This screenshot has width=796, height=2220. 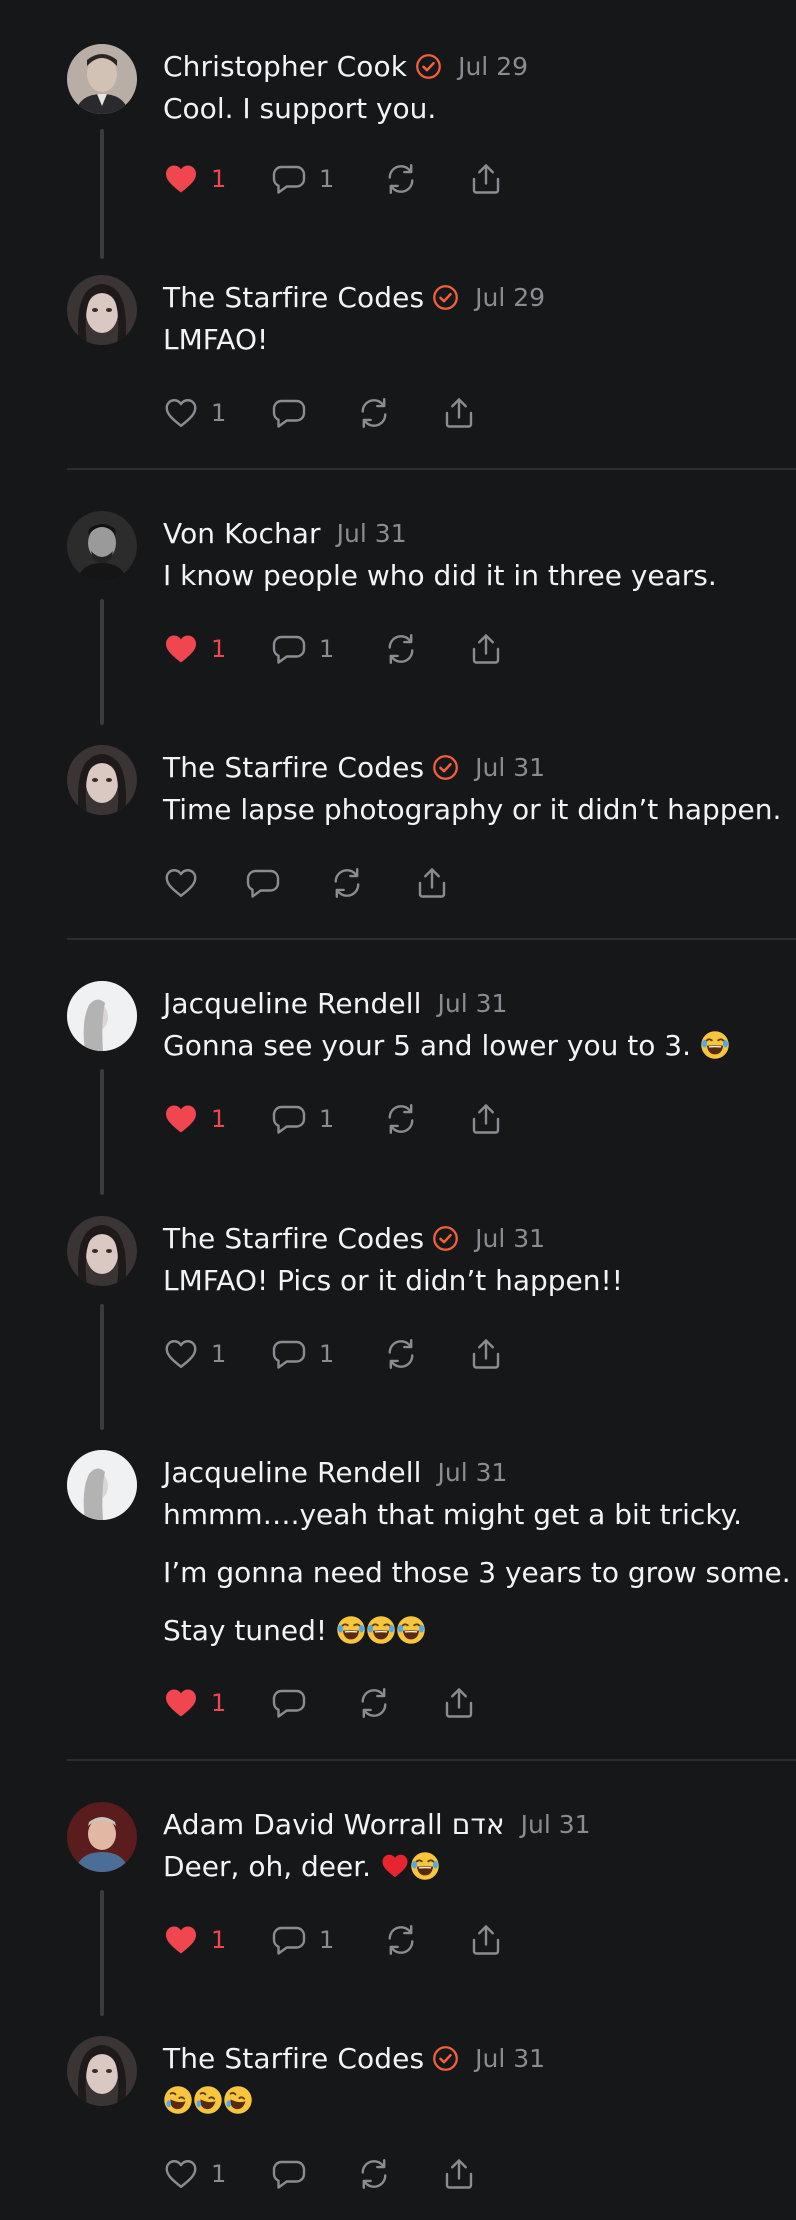 What do you see at coordinates (327, 1354) in the screenshot?
I see `reply-count: 1` at bounding box center [327, 1354].